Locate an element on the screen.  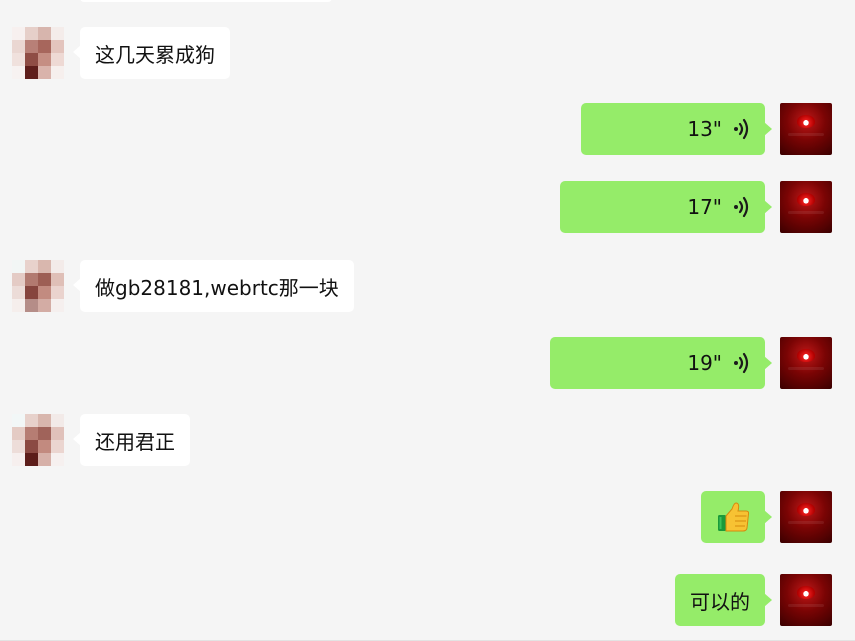
voice-message-bubble: 17" is located at coordinates (666, 207).